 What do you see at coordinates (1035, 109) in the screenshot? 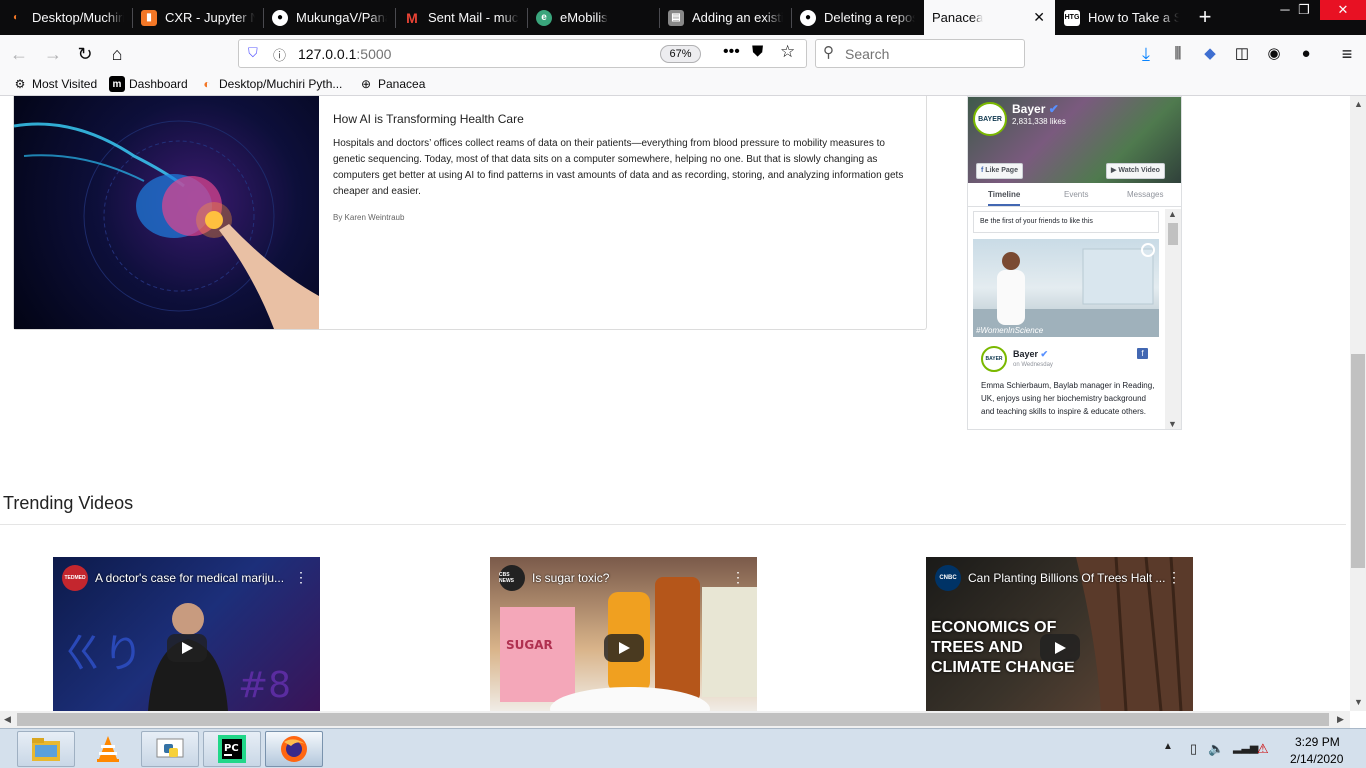
I see `facebook-page-name: Bayer ✔` at bounding box center [1035, 109].